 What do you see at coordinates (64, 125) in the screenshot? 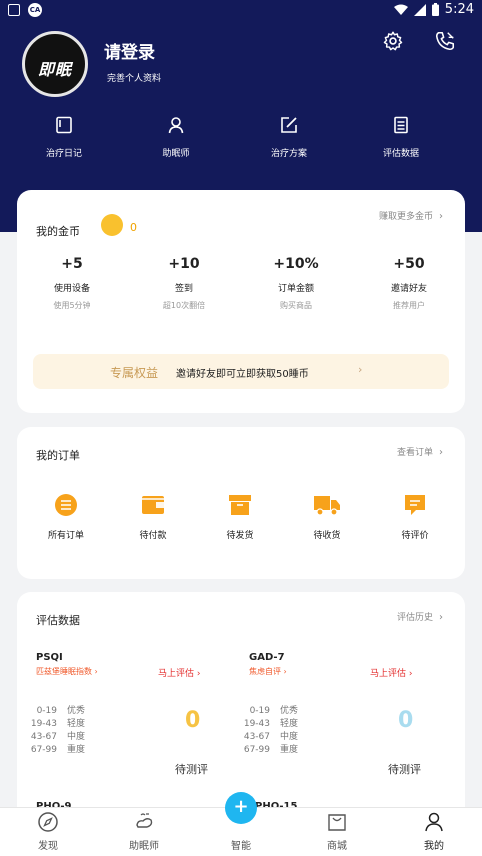
I see `diary-icon` at bounding box center [64, 125].